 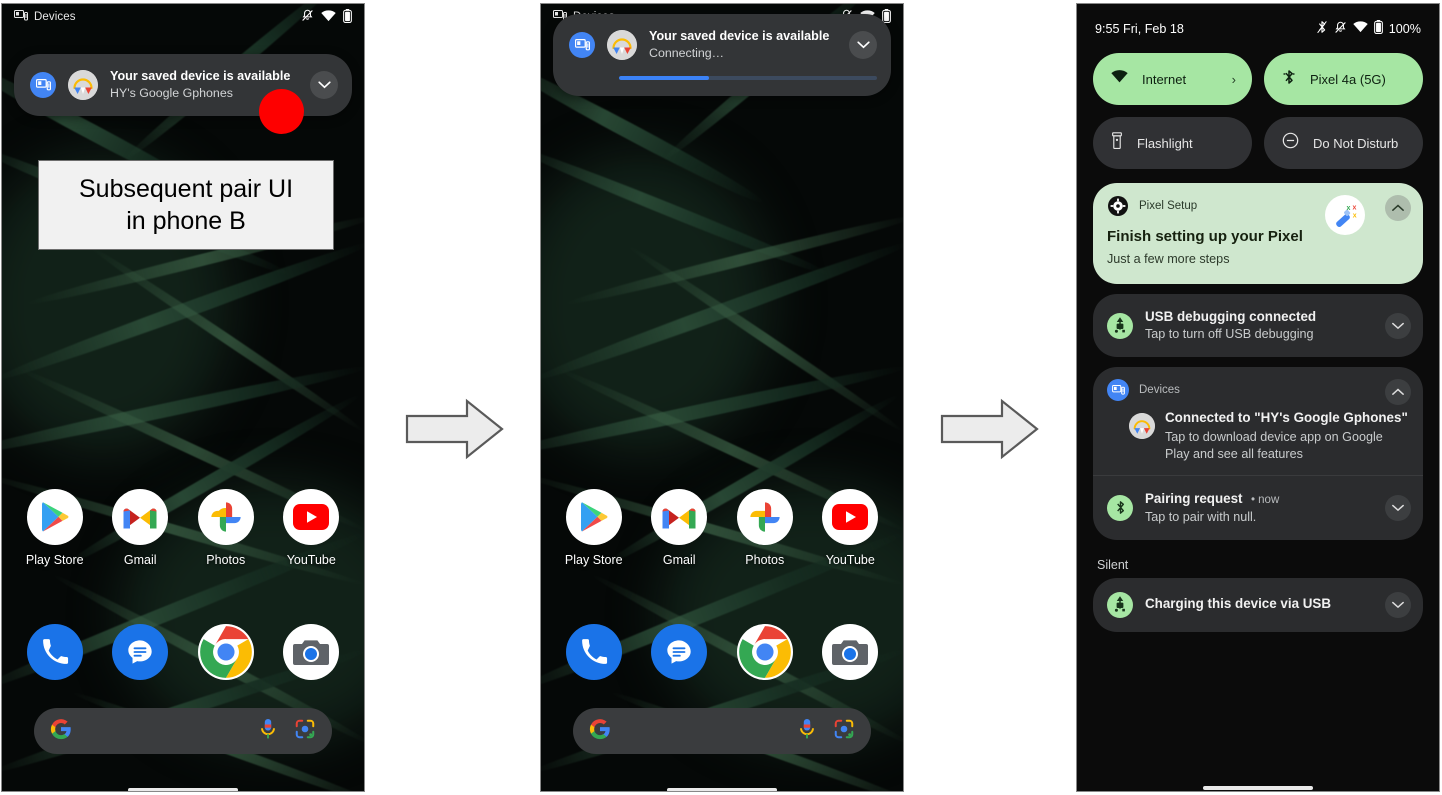 I want to click on dock-b, so click(x=722, y=652).